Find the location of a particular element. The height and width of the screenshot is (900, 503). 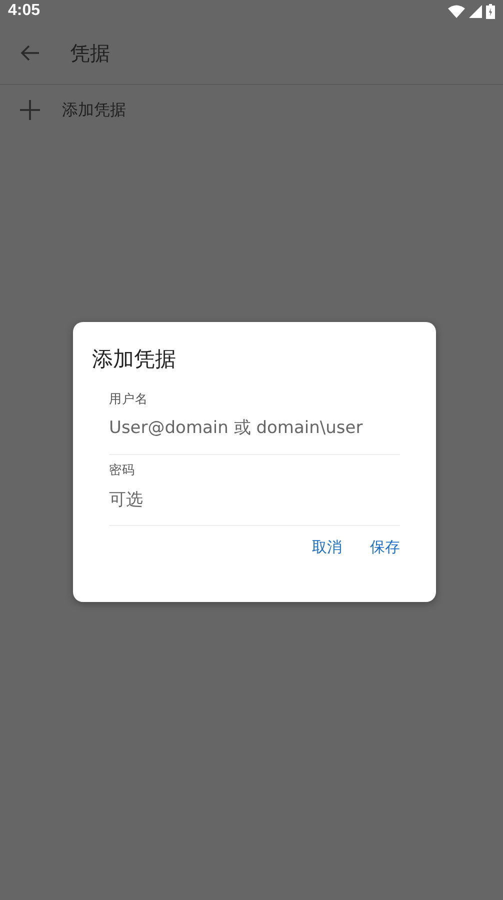

dialog-button: 保存 is located at coordinates (385, 547).